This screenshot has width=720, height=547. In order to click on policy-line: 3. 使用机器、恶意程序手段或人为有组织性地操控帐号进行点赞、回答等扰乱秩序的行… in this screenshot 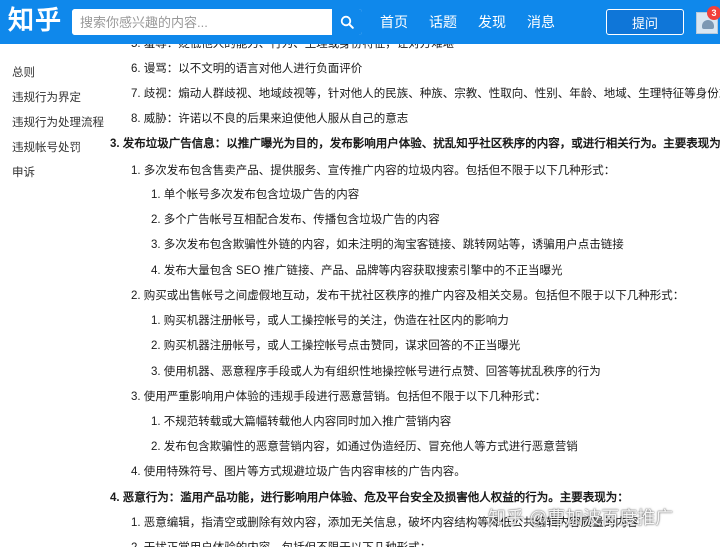, I will do `click(376, 372)`.